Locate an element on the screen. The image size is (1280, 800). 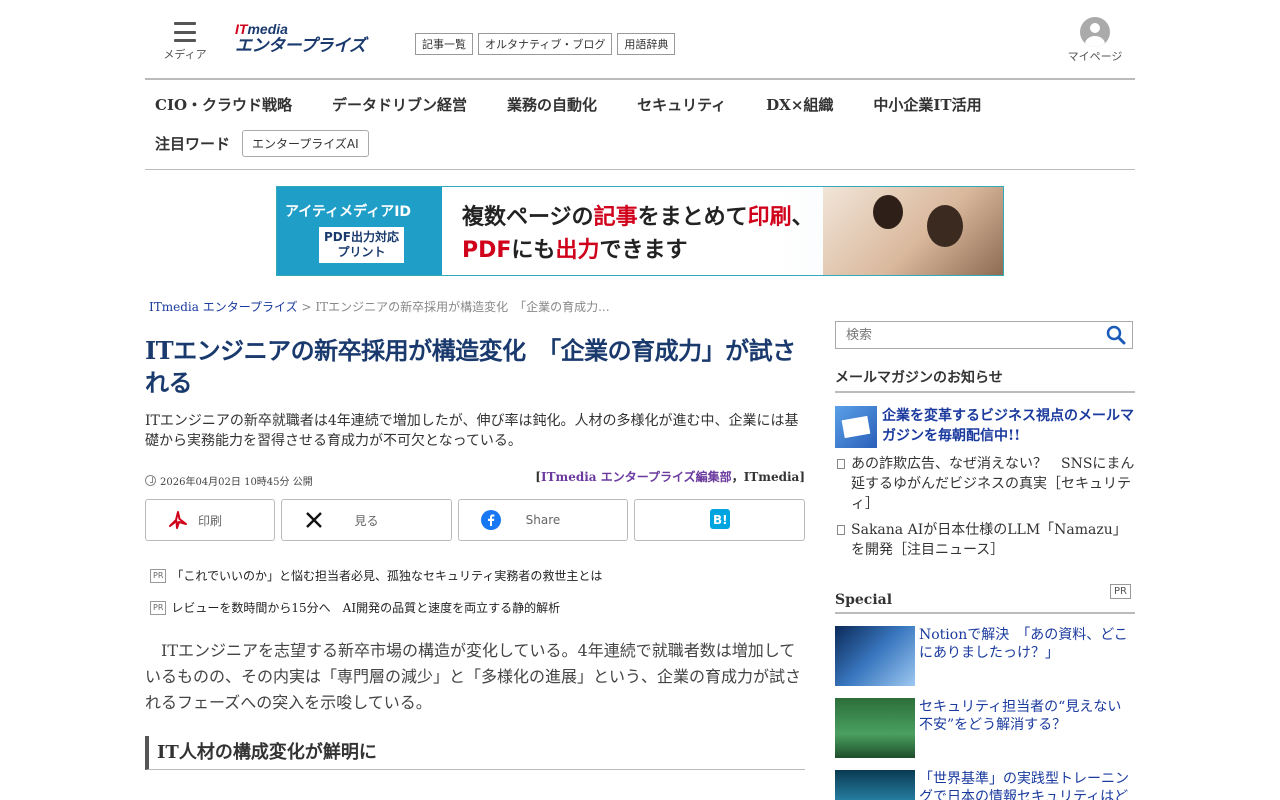
alternative-blog-link: オルタナティブ・ブログ is located at coordinates (545, 44).